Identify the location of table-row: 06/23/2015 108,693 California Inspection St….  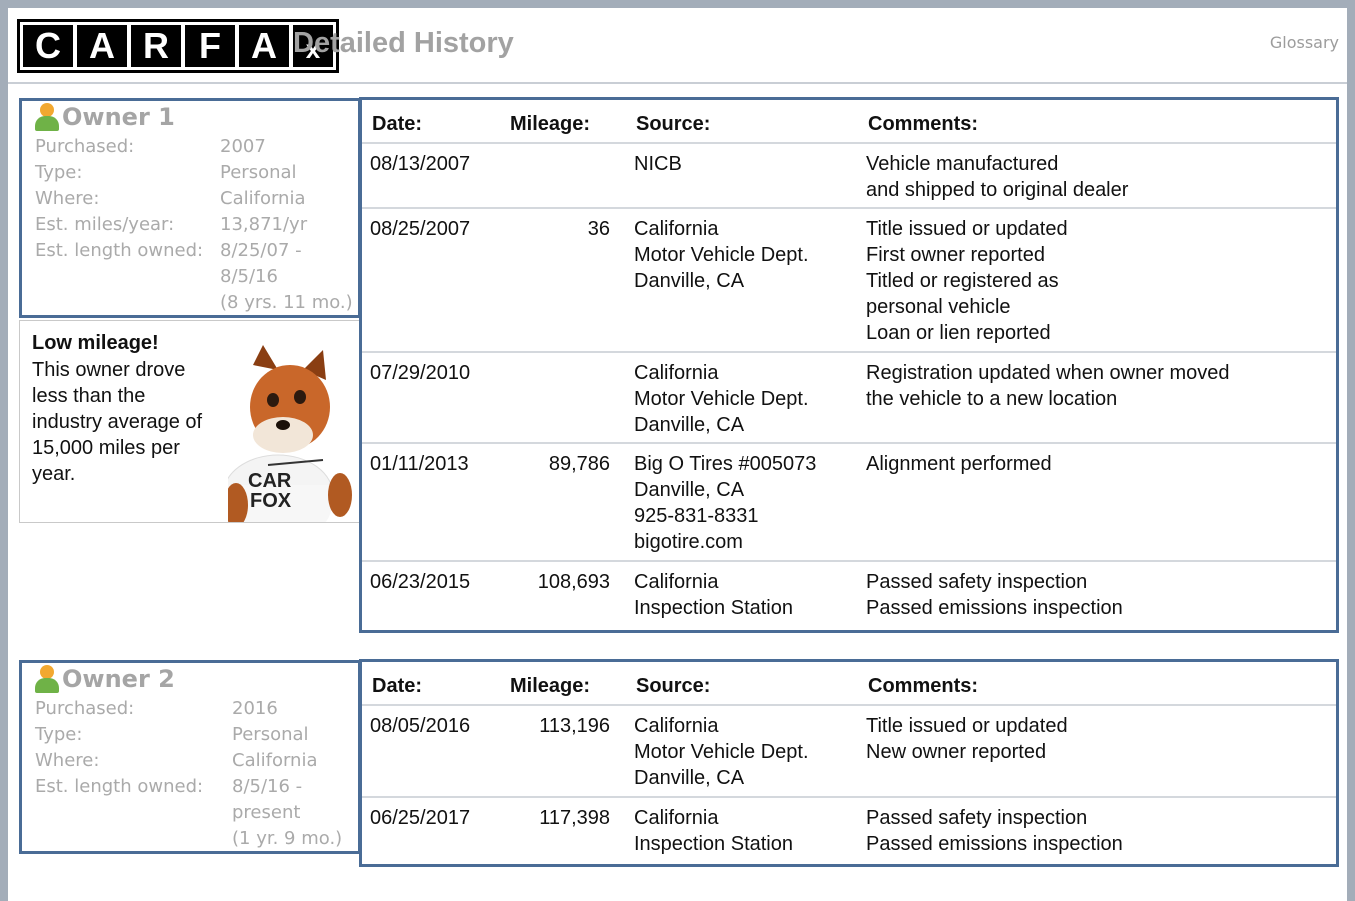
(849, 596).